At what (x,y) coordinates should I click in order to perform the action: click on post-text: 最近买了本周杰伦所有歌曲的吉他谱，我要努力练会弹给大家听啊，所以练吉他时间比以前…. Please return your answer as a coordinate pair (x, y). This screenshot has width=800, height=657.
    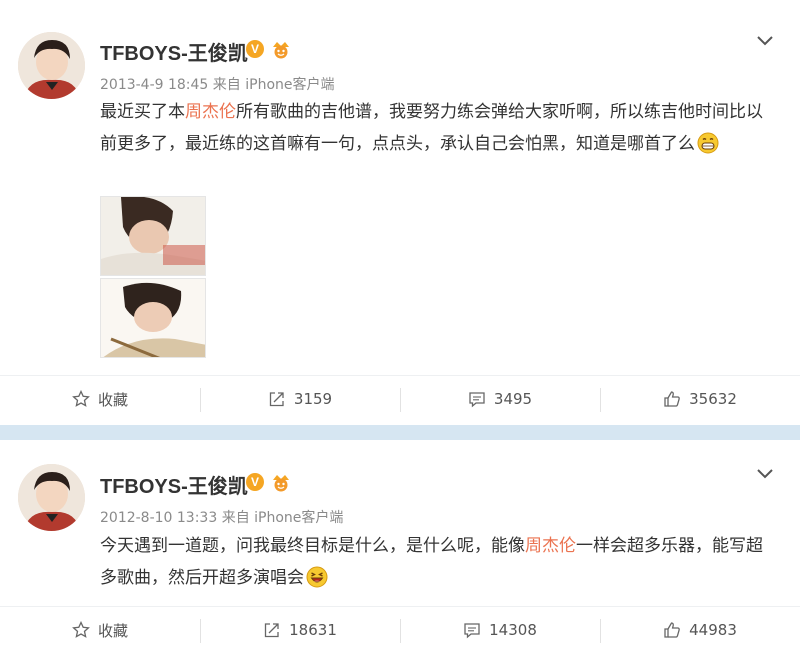
    Looking at the image, I should click on (435, 128).